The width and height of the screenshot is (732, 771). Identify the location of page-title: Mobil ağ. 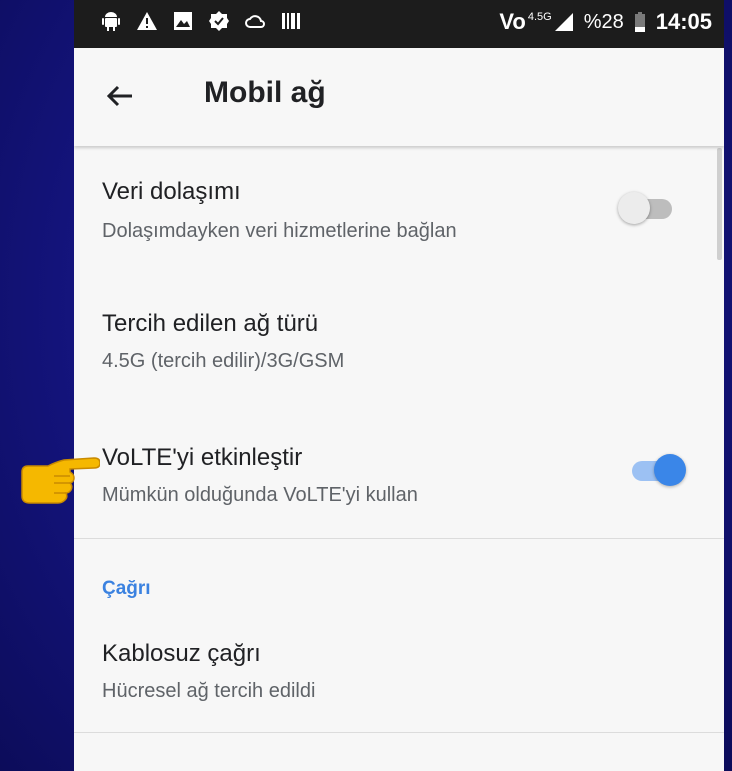
(265, 92).